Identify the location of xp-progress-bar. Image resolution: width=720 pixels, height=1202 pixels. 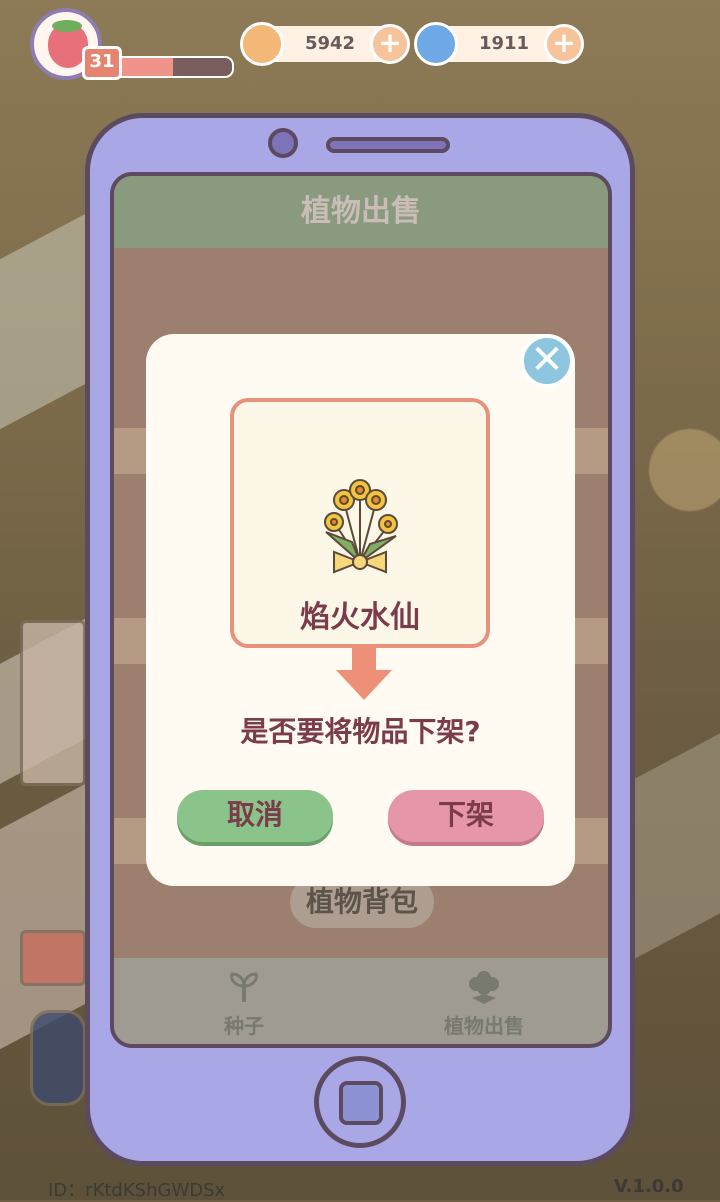
(173, 67).